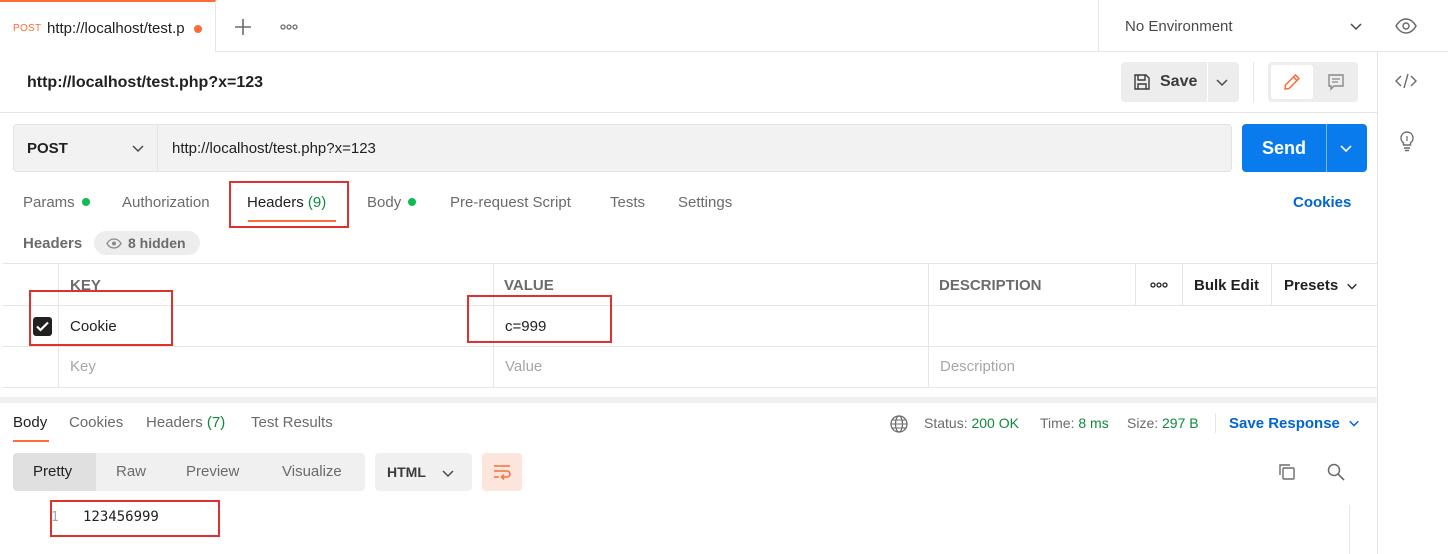  I want to click on comment-icon, so click(1336, 82).